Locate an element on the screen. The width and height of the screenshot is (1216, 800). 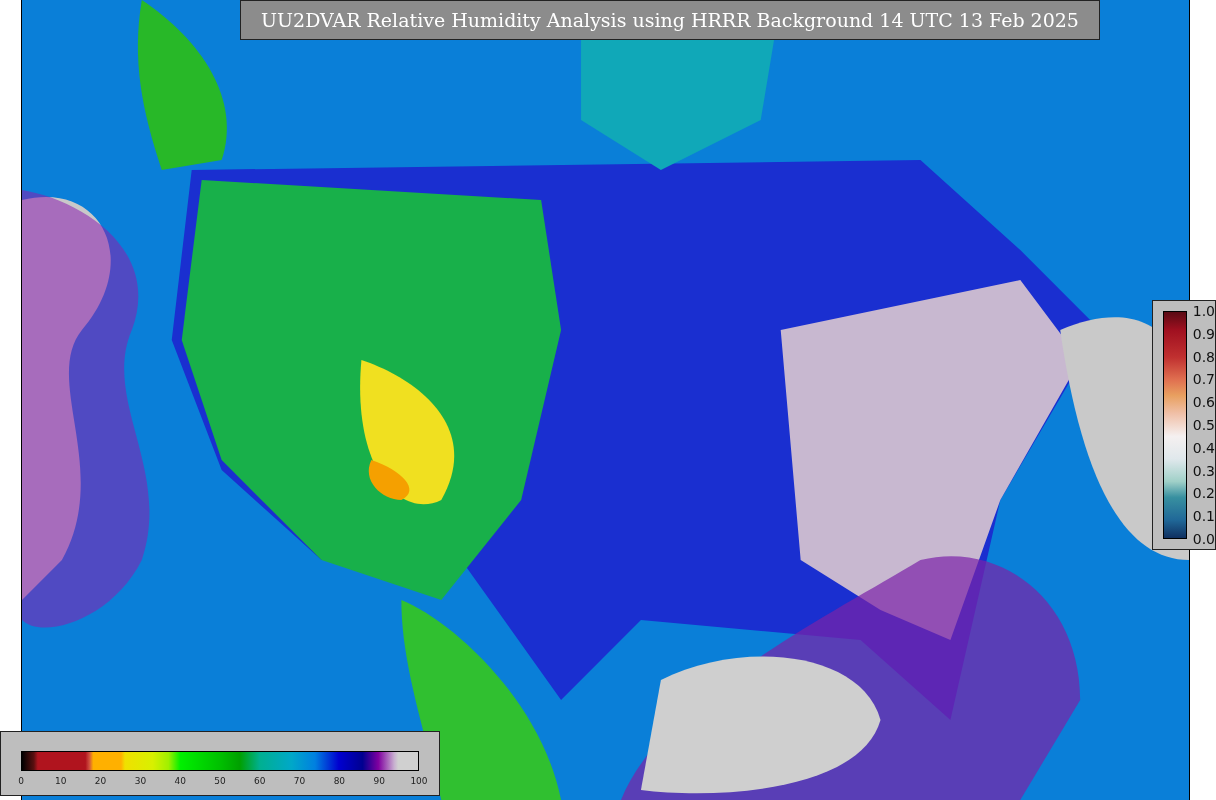
tick-label: 40 is located at coordinates (180, 781).